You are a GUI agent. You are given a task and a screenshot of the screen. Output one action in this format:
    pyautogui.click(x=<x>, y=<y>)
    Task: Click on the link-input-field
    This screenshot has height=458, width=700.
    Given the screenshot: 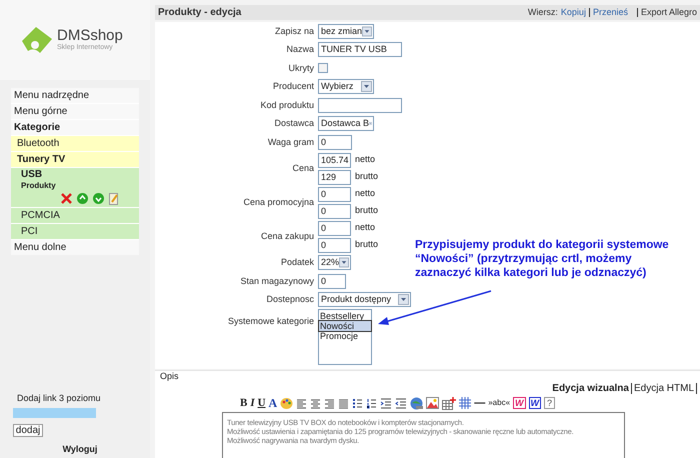 What is the action you would take?
    pyautogui.click(x=54, y=413)
    